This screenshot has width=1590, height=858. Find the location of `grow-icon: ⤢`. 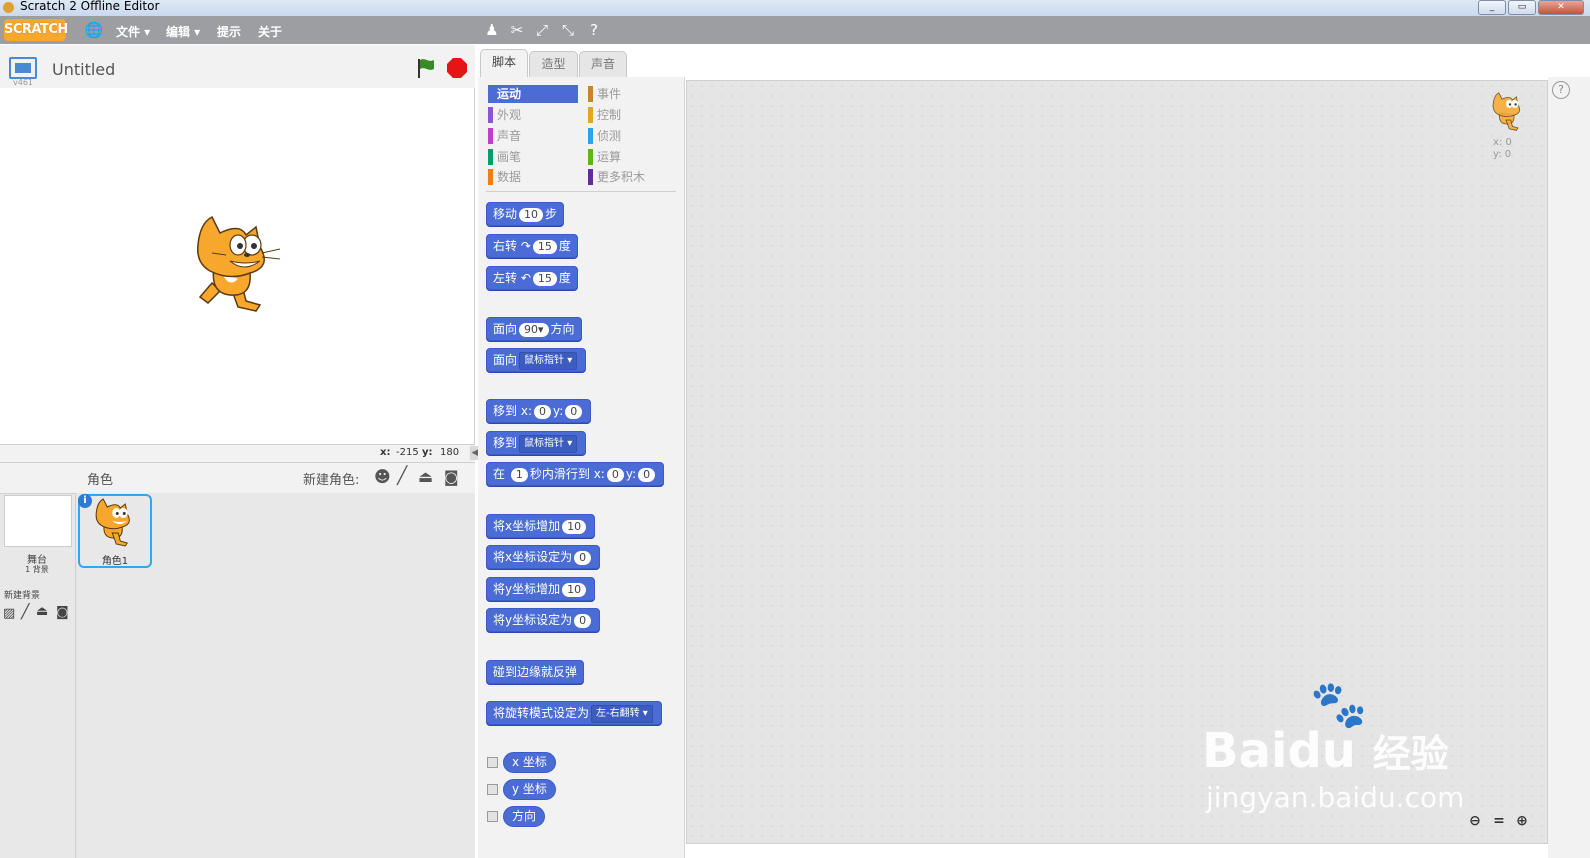

grow-icon: ⤢ is located at coordinates (542, 30).